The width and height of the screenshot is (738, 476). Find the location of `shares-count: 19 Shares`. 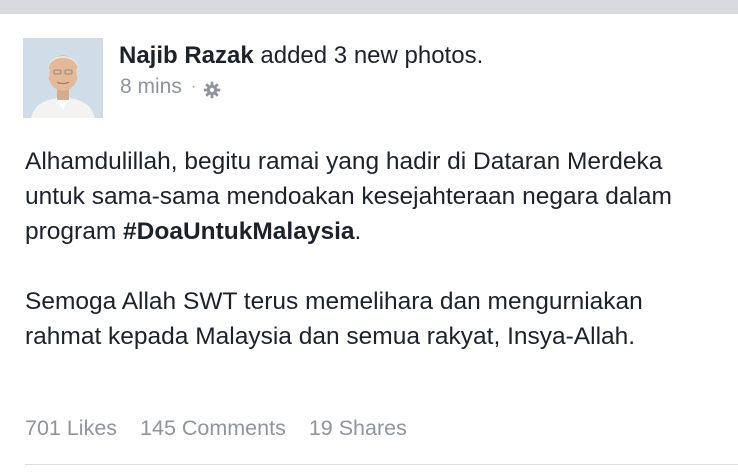

shares-count: 19 Shares is located at coordinates (358, 428).